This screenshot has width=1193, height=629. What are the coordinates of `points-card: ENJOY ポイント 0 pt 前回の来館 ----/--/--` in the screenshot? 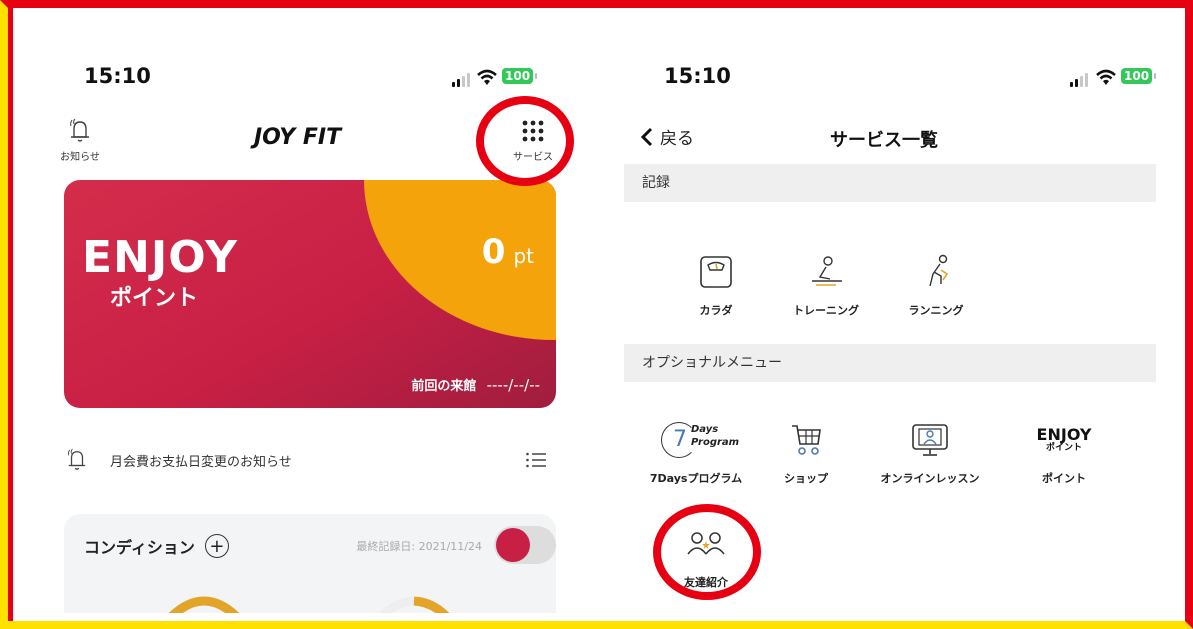 It's located at (310, 294).